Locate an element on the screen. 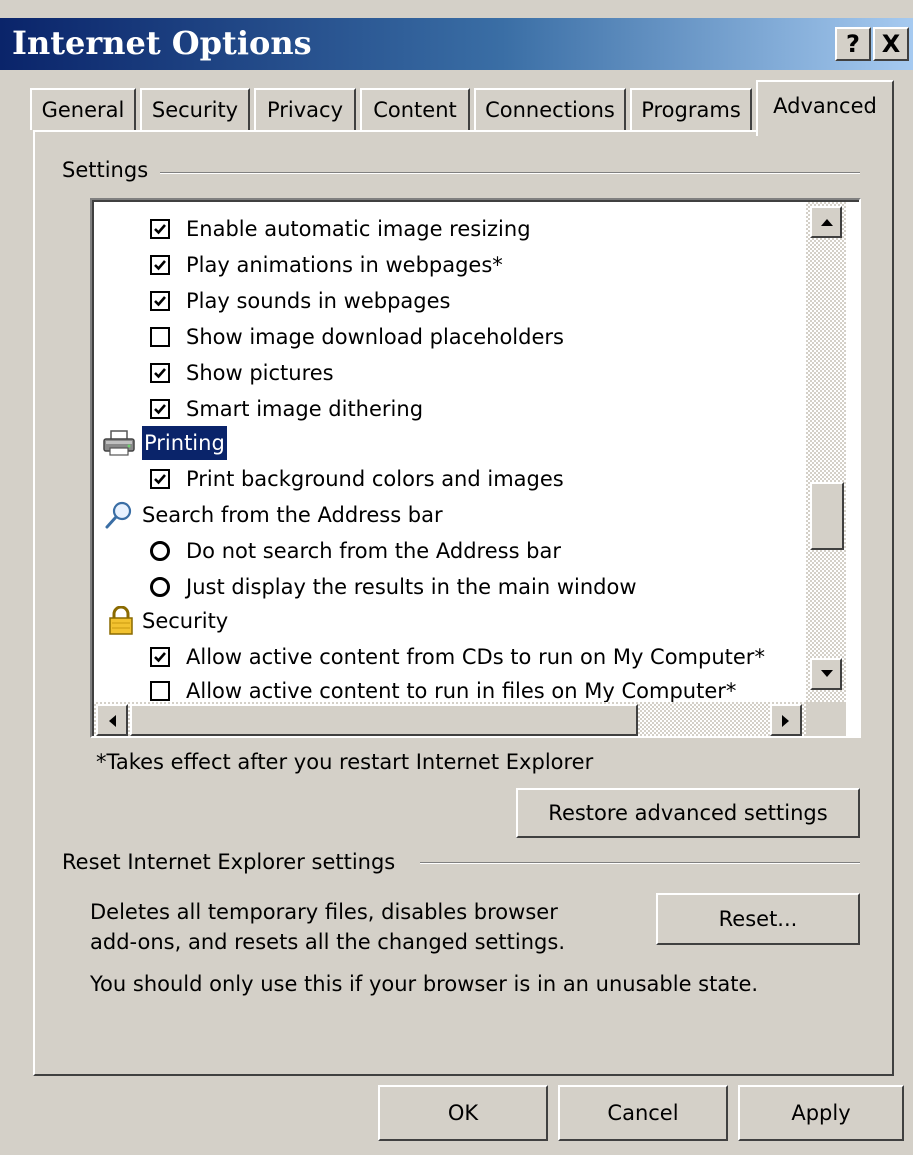 The height and width of the screenshot is (1155, 913). help-button: ? is located at coordinates (853, 44).